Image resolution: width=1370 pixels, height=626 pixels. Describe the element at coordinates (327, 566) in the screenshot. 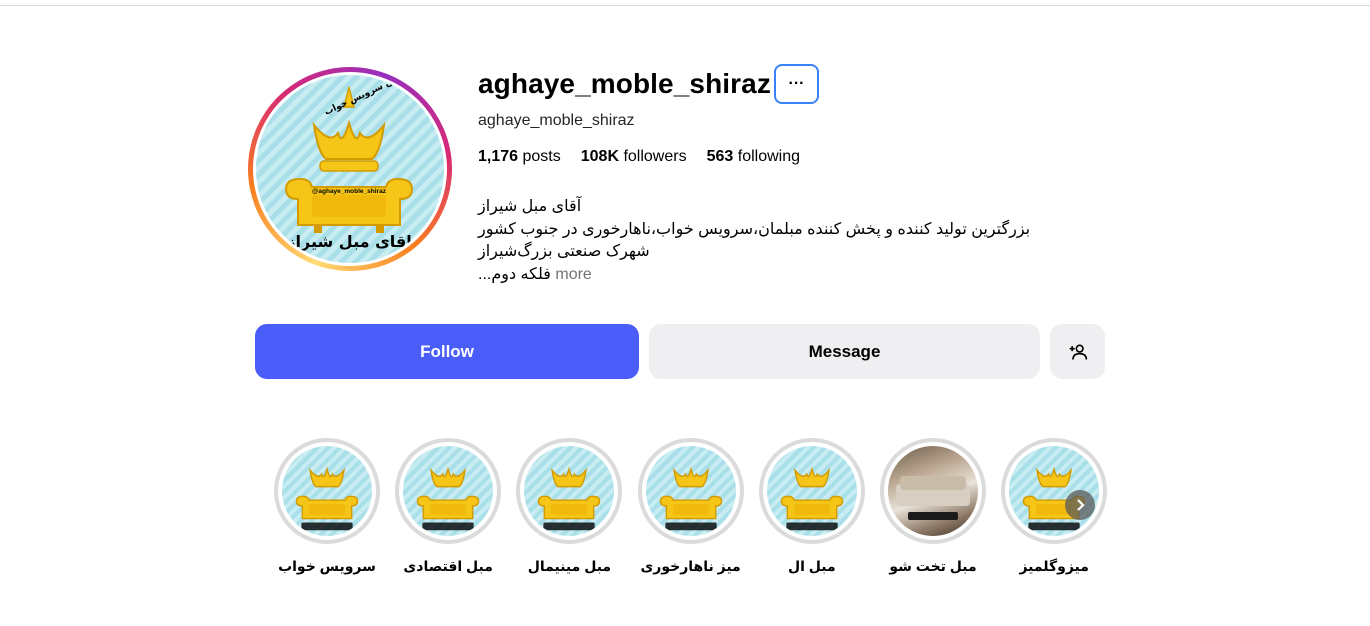

I see `highlight-label: سرویس خواب` at that location.